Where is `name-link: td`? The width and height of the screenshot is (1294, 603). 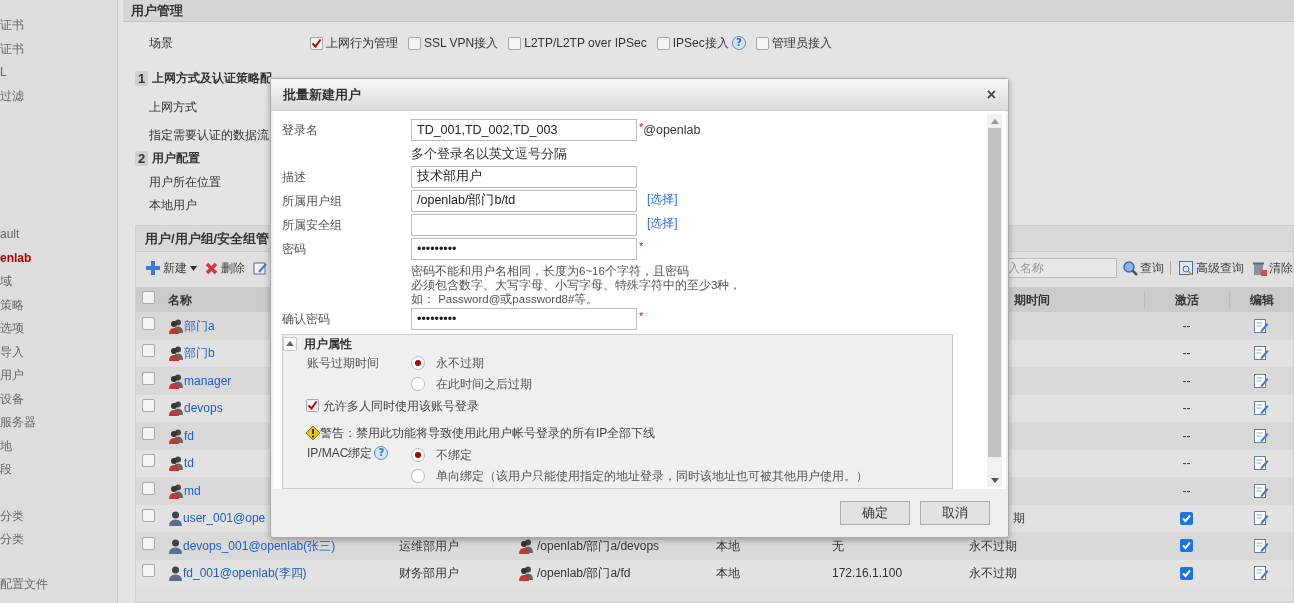 name-link: td is located at coordinates (189, 463).